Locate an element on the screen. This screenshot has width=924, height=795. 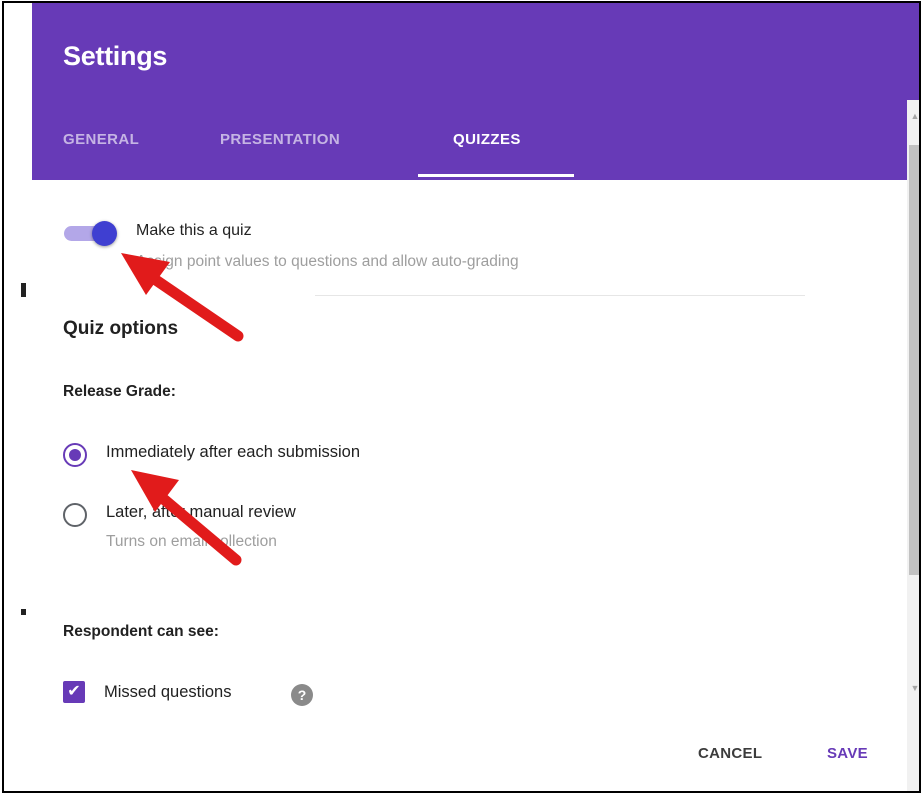
checkmark-icon: ✔ is located at coordinates (74, 691).